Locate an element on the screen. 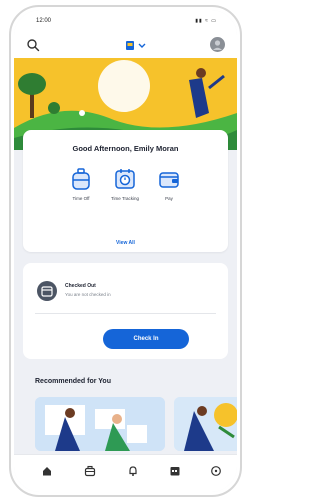 The image size is (320, 502). card-divider is located at coordinates (125, 313).